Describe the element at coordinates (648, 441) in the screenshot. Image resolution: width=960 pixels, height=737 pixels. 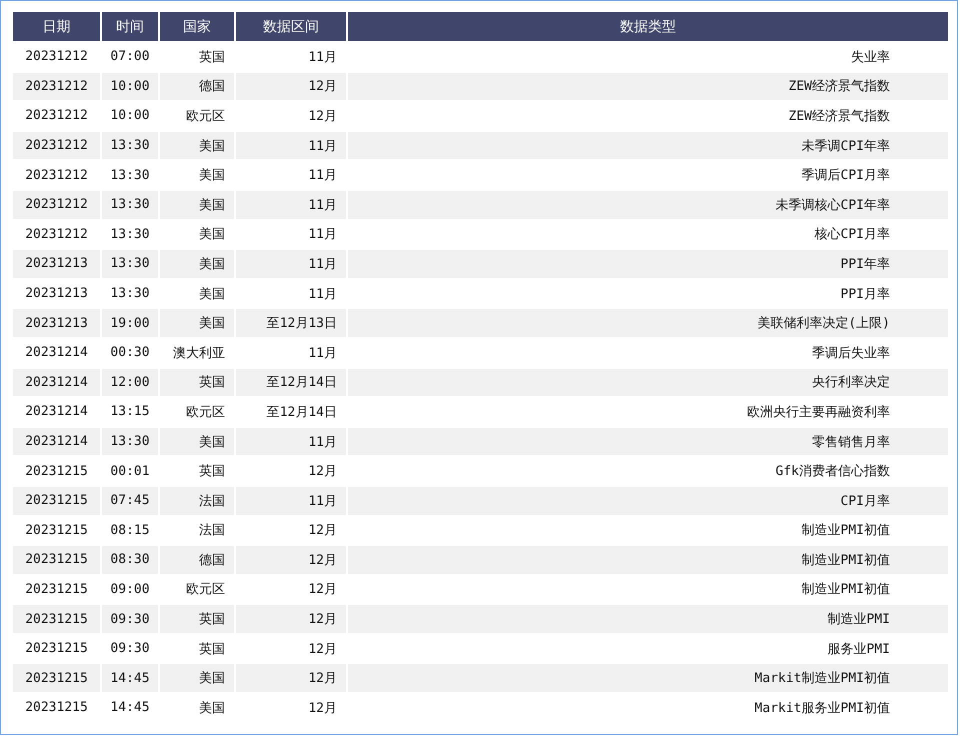
I see `table-cell: 零售销售月率` at that location.